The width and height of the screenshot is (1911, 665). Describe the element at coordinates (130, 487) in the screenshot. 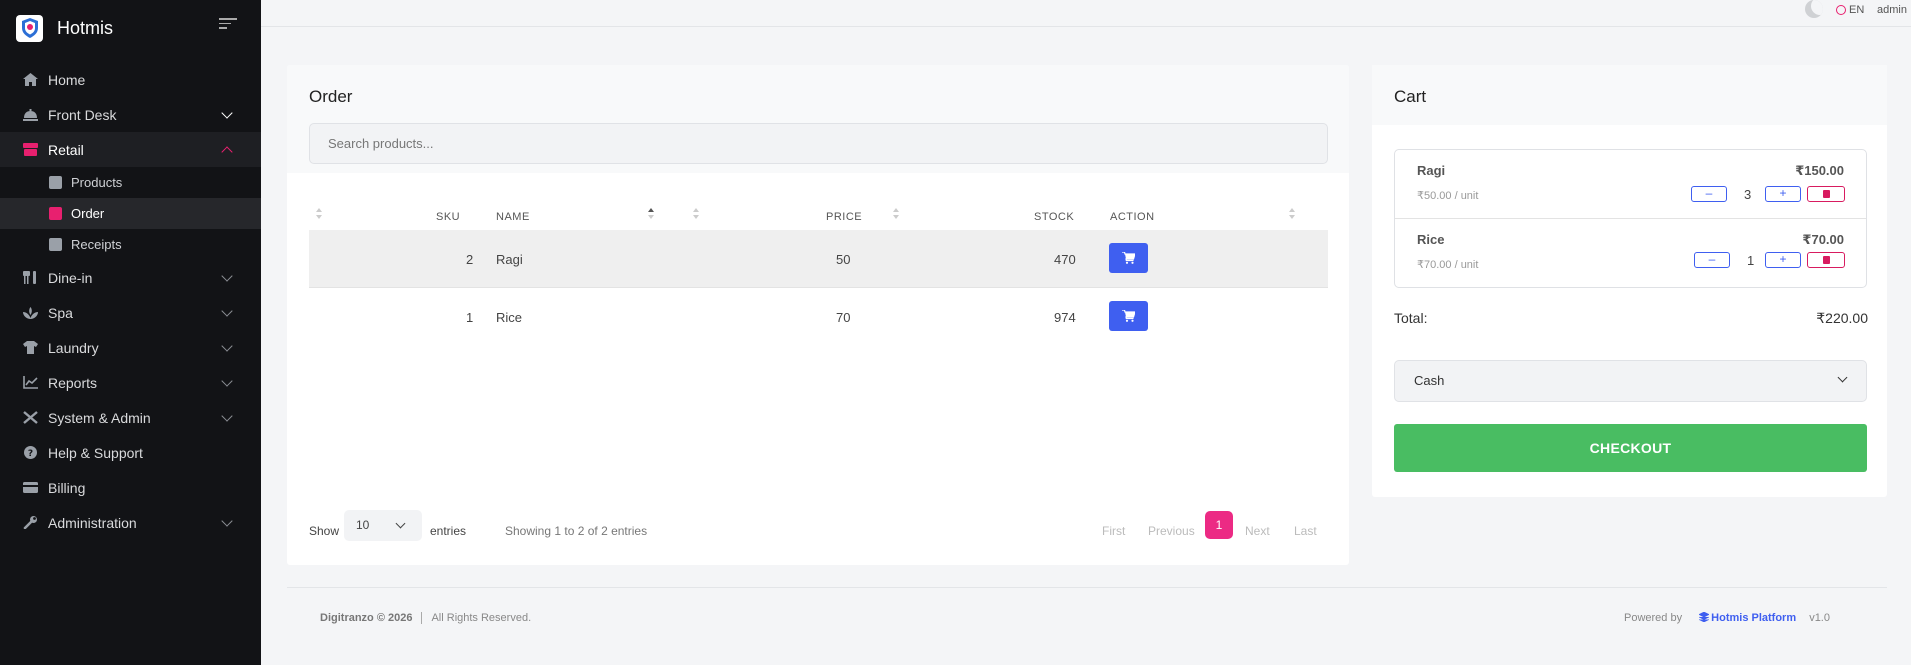

I see `sidebar-item-billing: Billing` at that location.